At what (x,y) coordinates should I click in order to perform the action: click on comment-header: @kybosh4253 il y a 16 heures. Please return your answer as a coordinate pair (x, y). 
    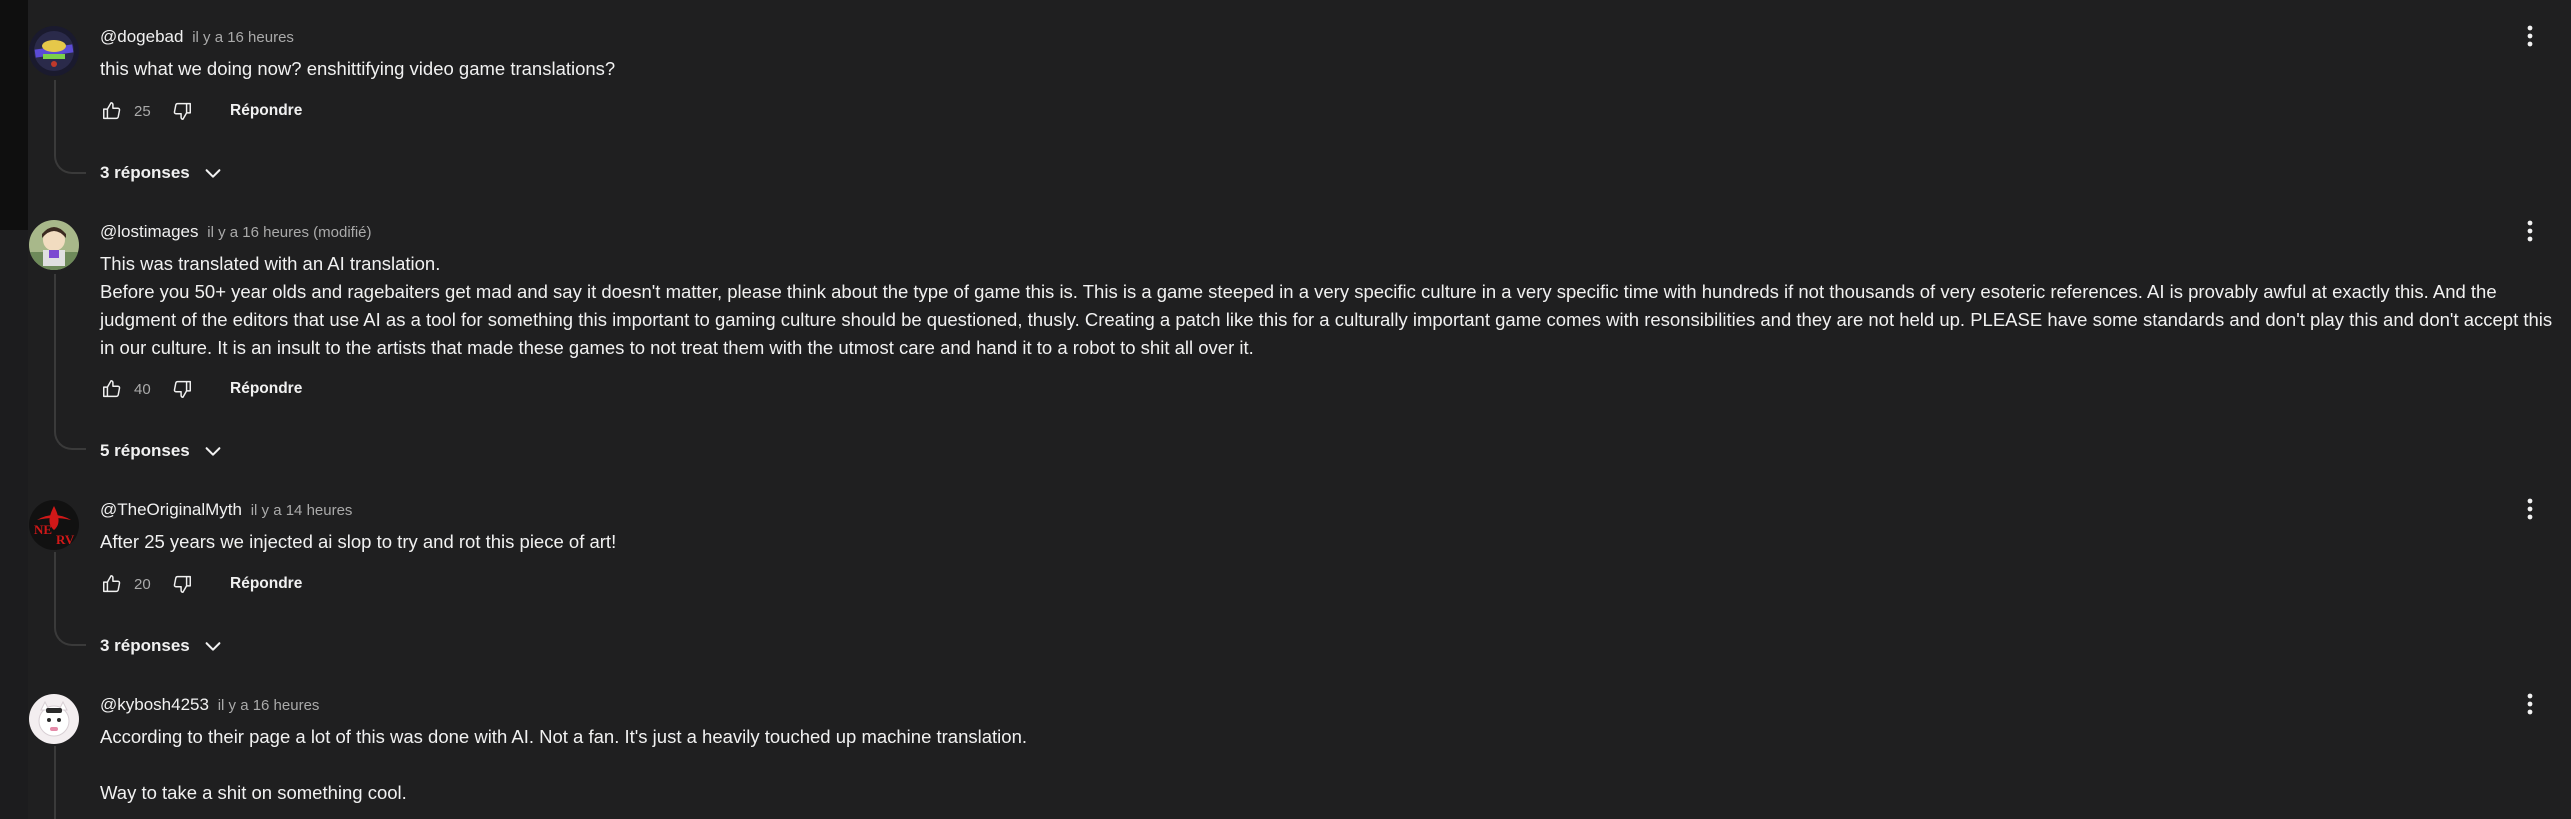
    Looking at the image, I should click on (209, 705).